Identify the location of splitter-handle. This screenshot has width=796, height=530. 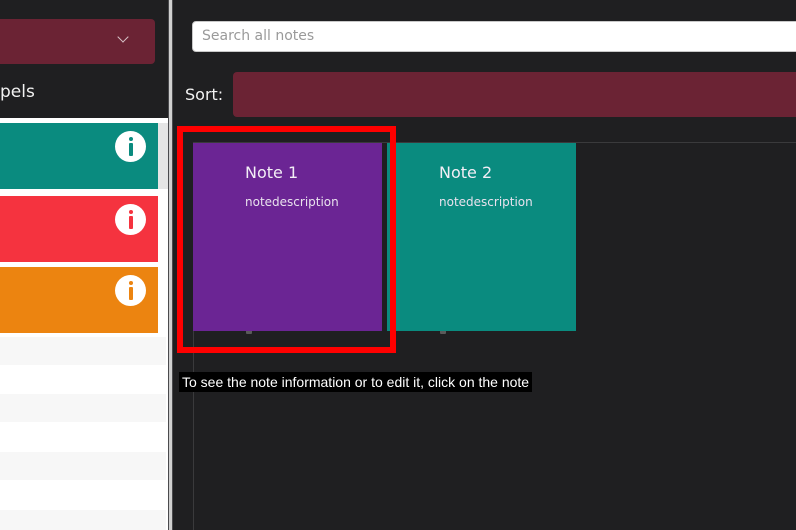
(170, 265).